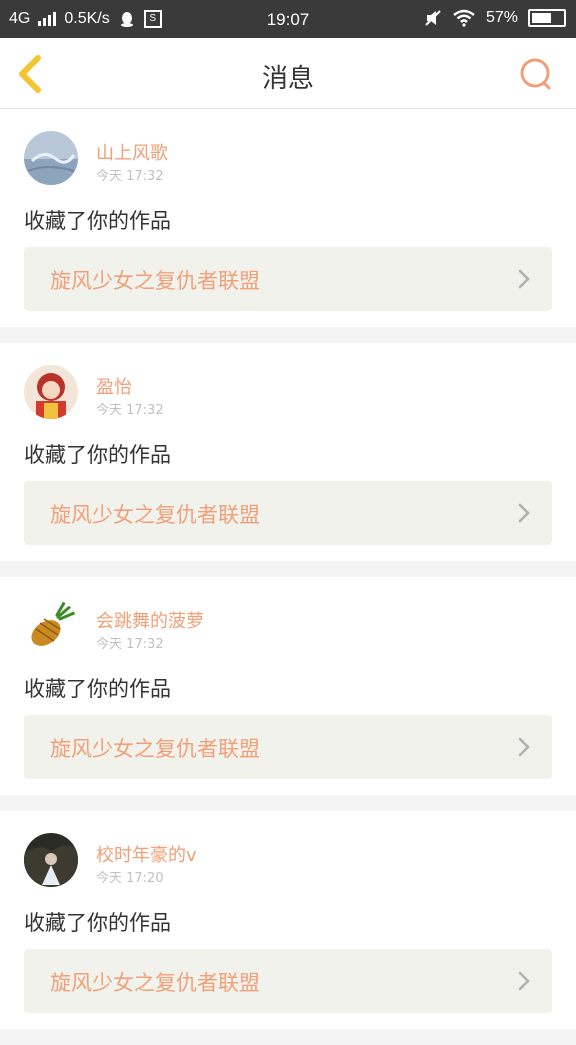  Describe the element at coordinates (288, 19) in the screenshot. I see `status-bar: 4G 0.5K/s S 19:07 57%` at that location.